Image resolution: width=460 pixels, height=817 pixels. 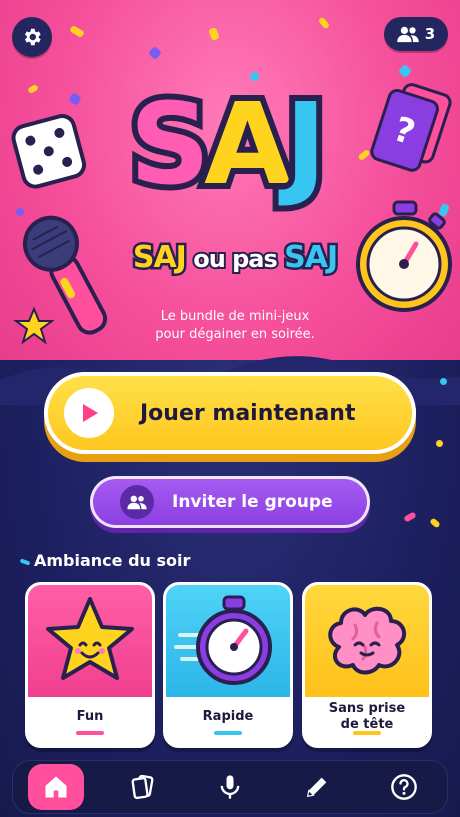 I want to click on nav-help, so click(x=404, y=787).